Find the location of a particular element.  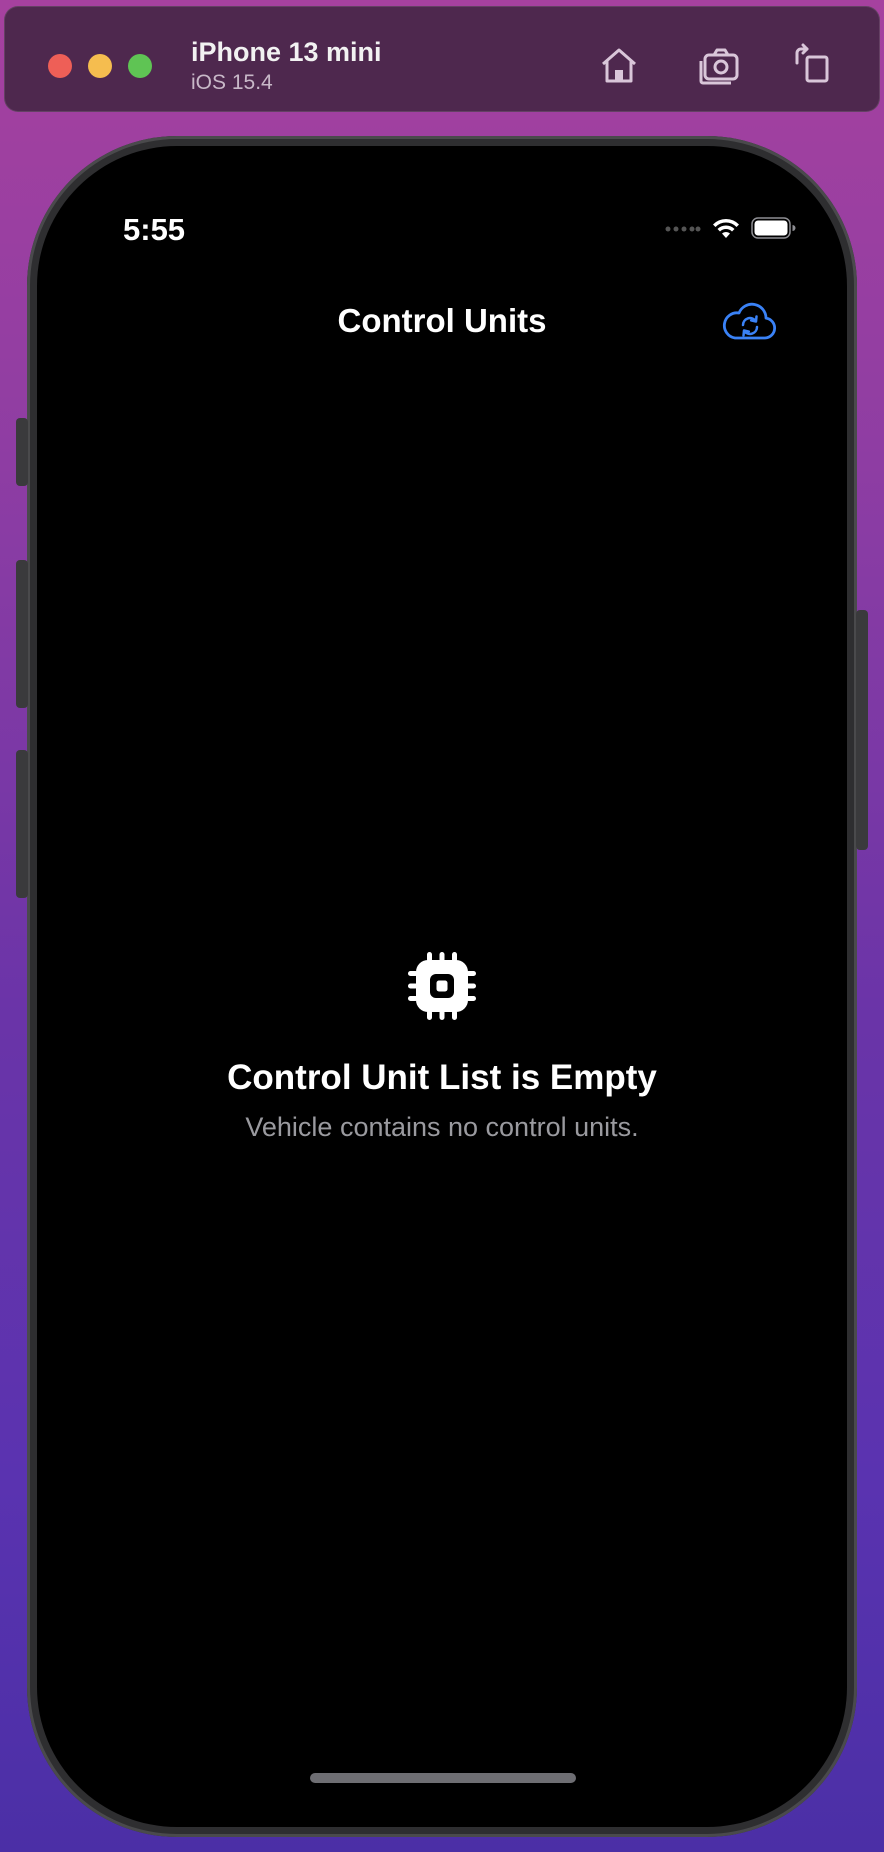

screenshot-icon is located at coordinates (719, 65).